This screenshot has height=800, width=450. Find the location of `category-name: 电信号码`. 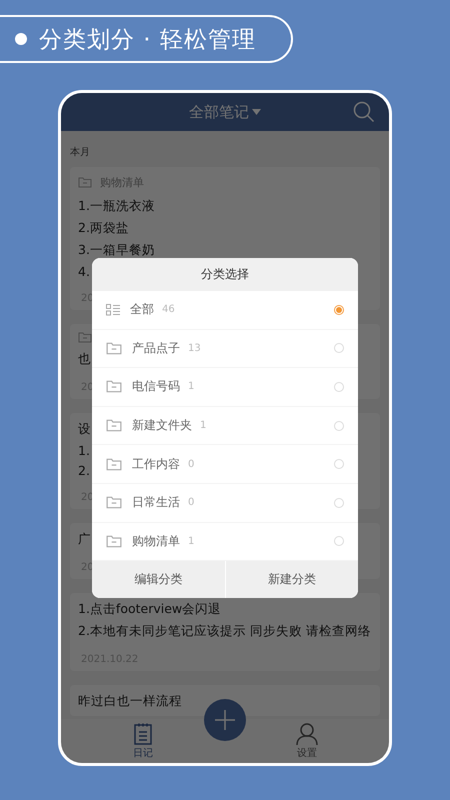

category-name: 电信号码 is located at coordinates (156, 387).